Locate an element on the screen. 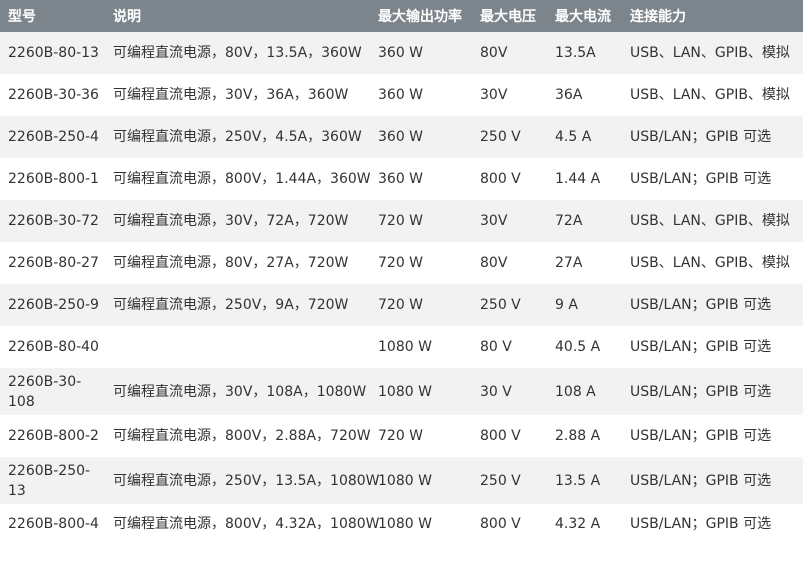 The height and width of the screenshot is (564, 803). cell-description: 可编程直流电源，30V，72A，720W is located at coordinates (237, 221).